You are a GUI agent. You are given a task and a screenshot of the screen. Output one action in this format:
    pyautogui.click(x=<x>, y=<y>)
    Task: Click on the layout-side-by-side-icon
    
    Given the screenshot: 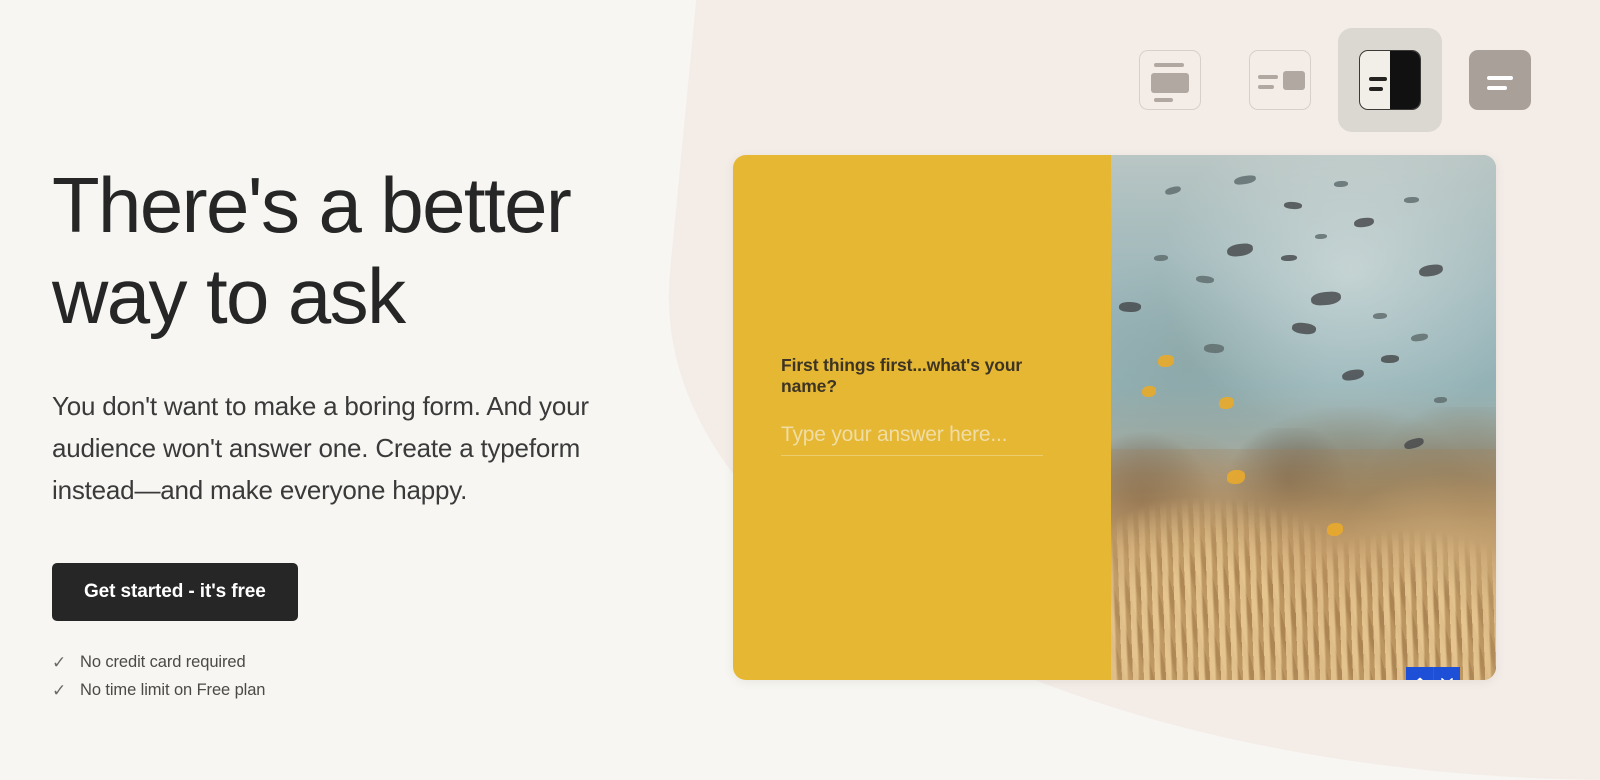 What is the action you would take?
    pyautogui.click(x=1280, y=80)
    